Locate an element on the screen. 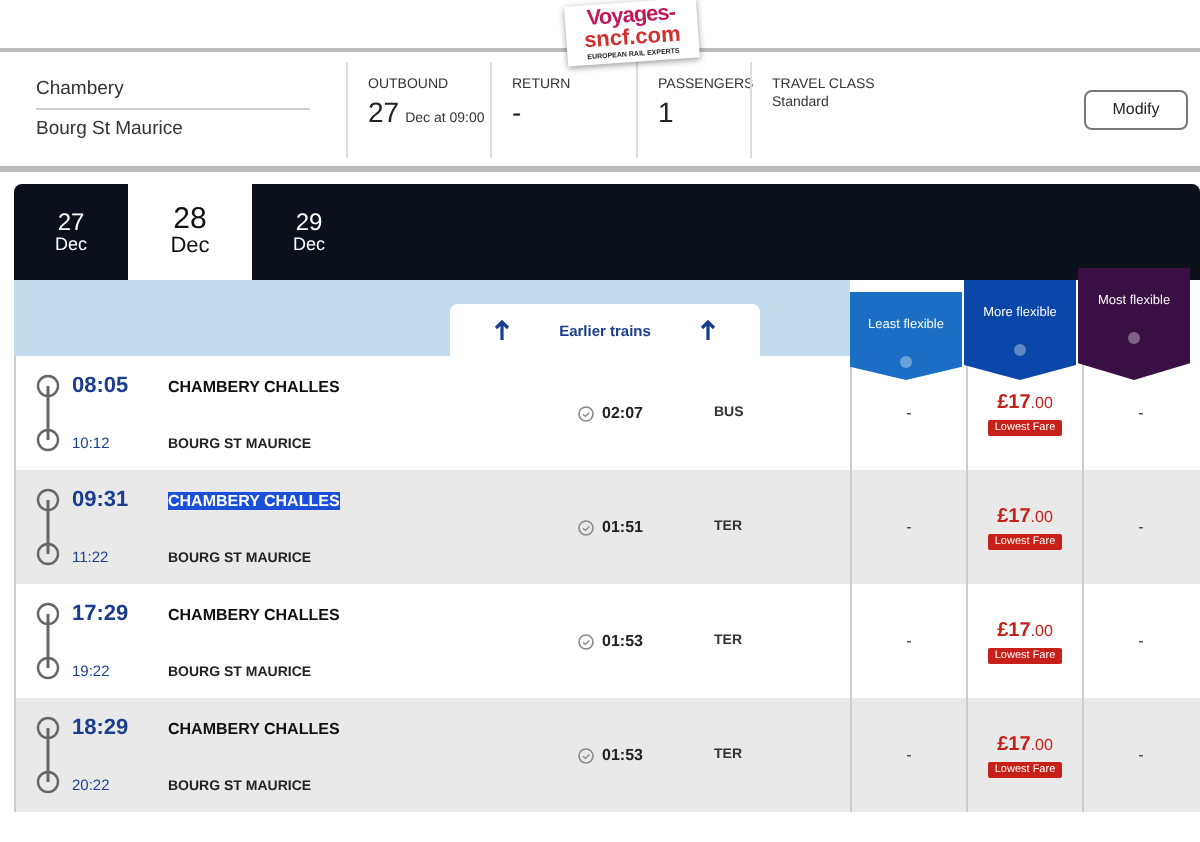 The image size is (1200, 842). departure-time: 17:29 is located at coordinates (101, 614).